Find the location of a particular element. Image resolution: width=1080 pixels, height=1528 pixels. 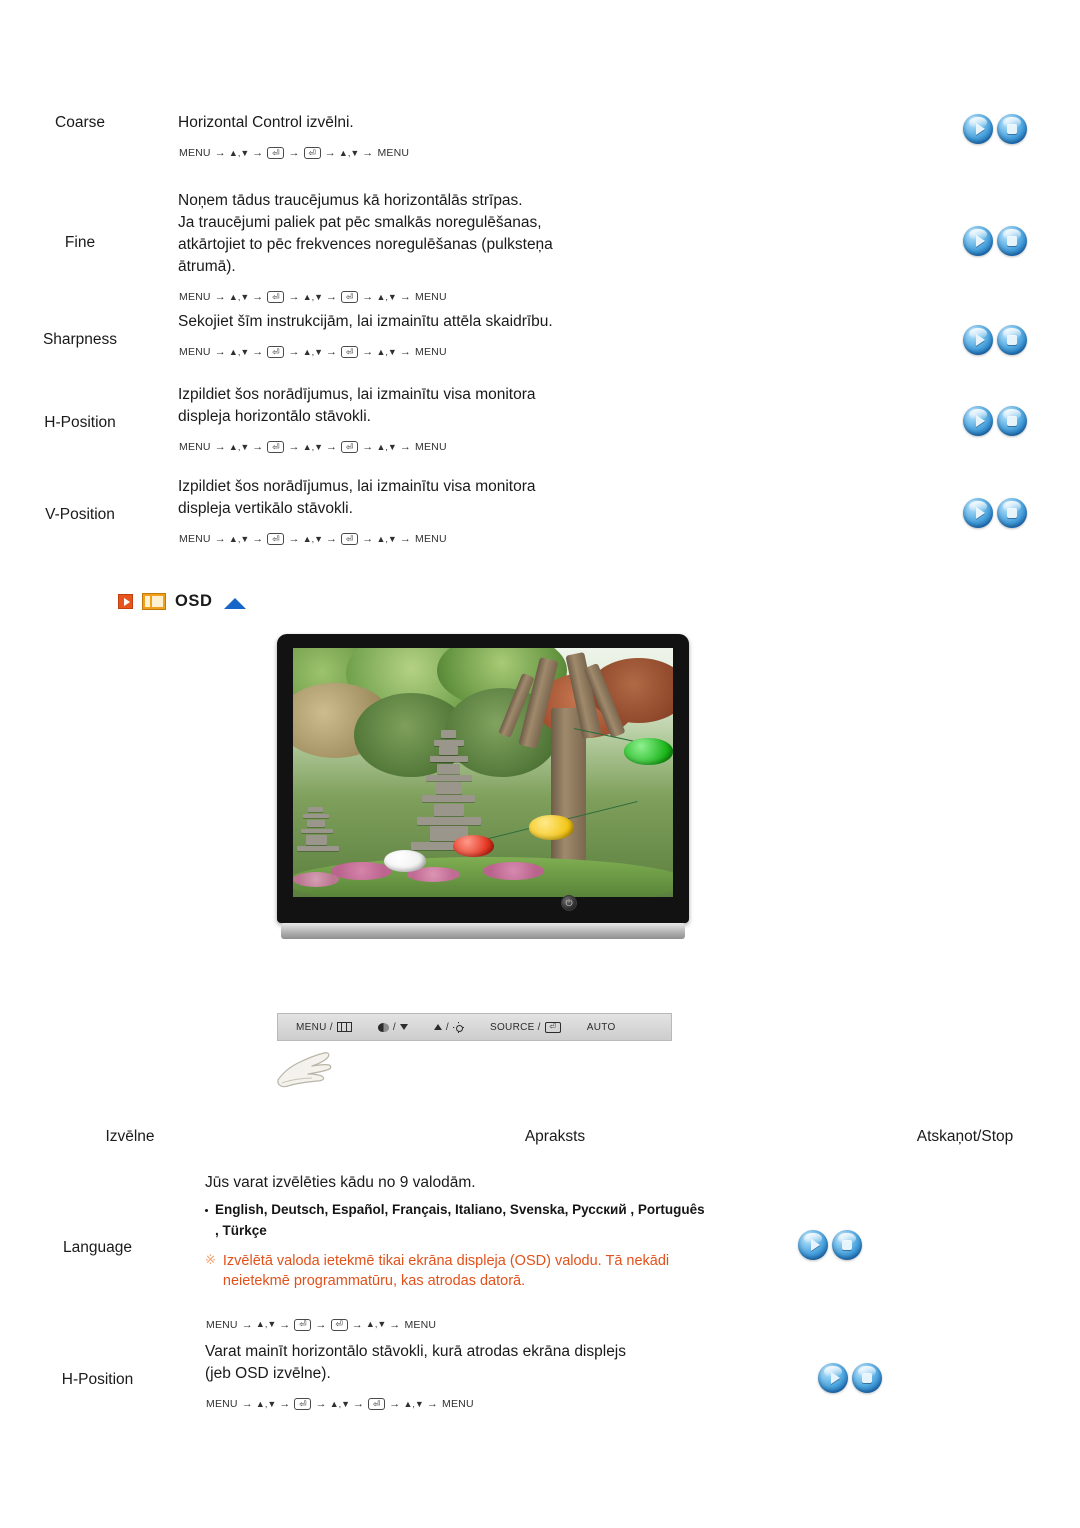

row-menu-label: Sharpness is located at coordinates (80, 339).